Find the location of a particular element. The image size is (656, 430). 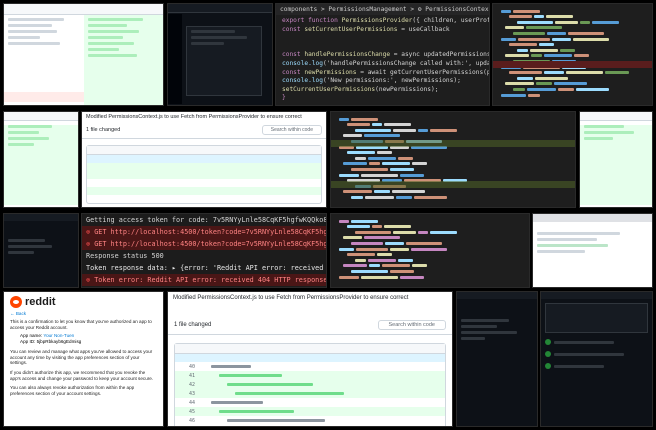

app-name-label: App name: is located at coordinates (31, 336).